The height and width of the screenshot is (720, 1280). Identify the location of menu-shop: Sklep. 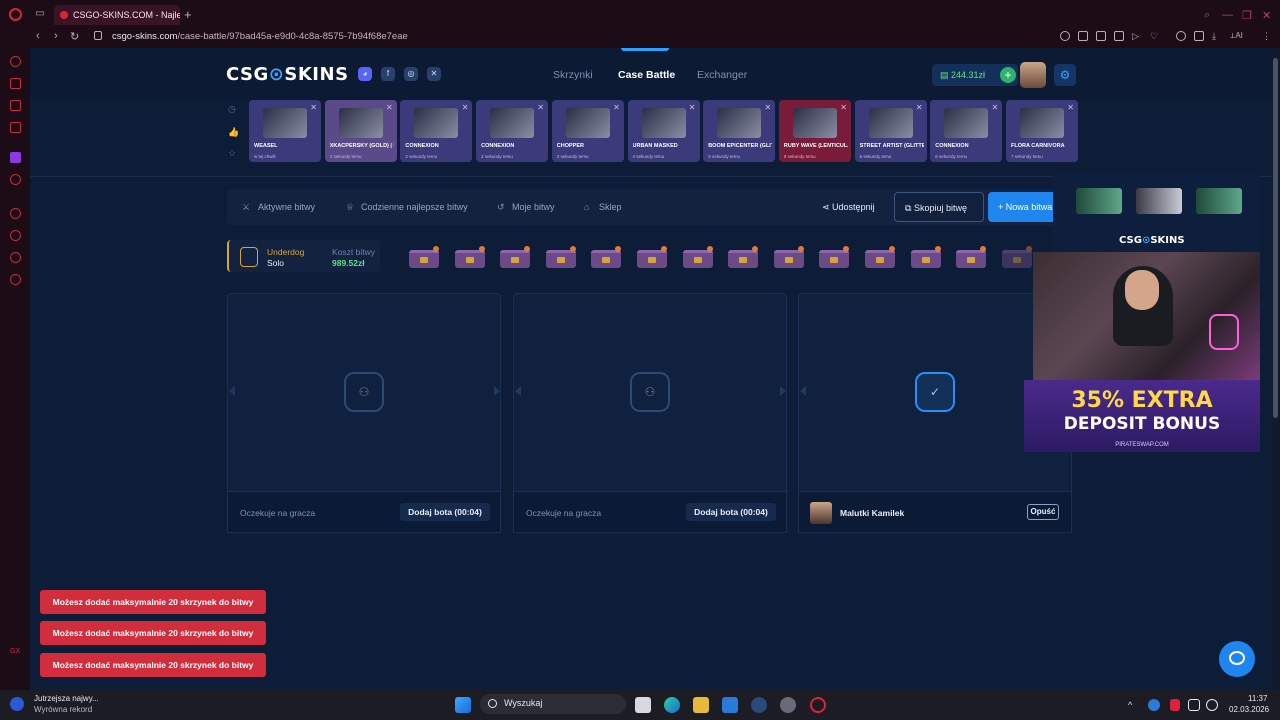
(610, 207).